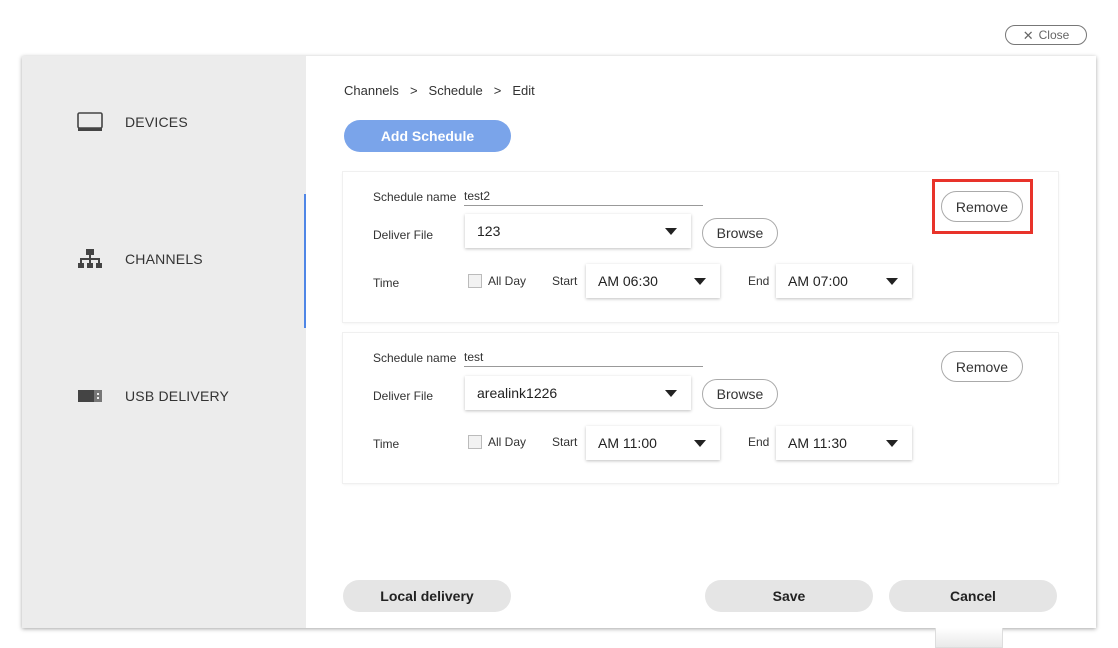 The image size is (1118, 648). Describe the element at coordinates (973, 596) in the screenshot. I see `cancel-button: Cancel` at that location.